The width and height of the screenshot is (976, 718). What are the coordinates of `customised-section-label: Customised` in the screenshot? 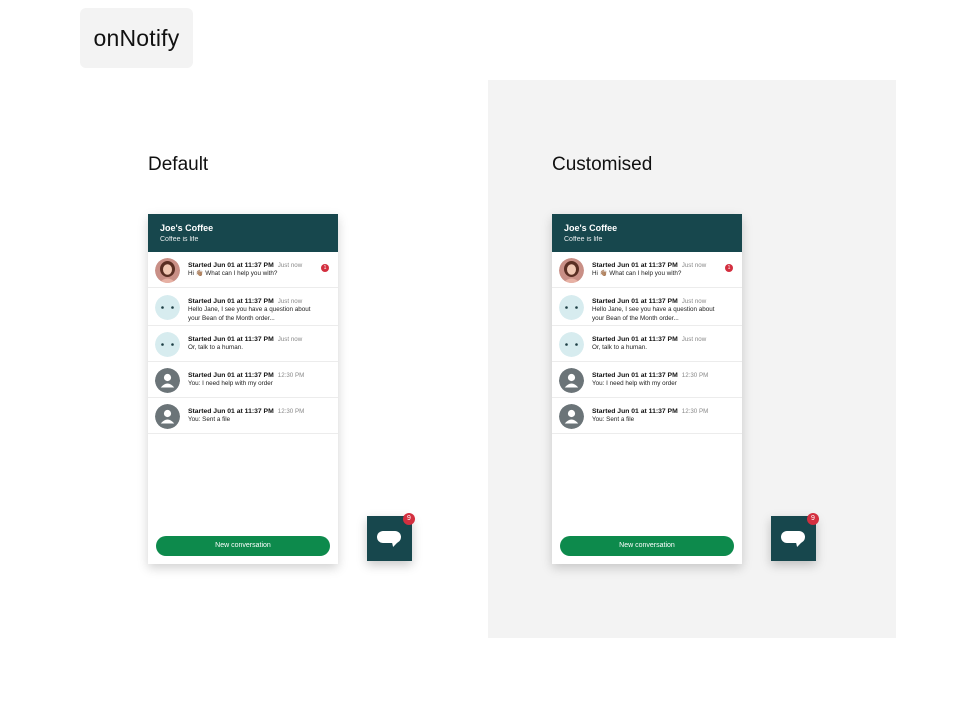 It's located at (602, 164).